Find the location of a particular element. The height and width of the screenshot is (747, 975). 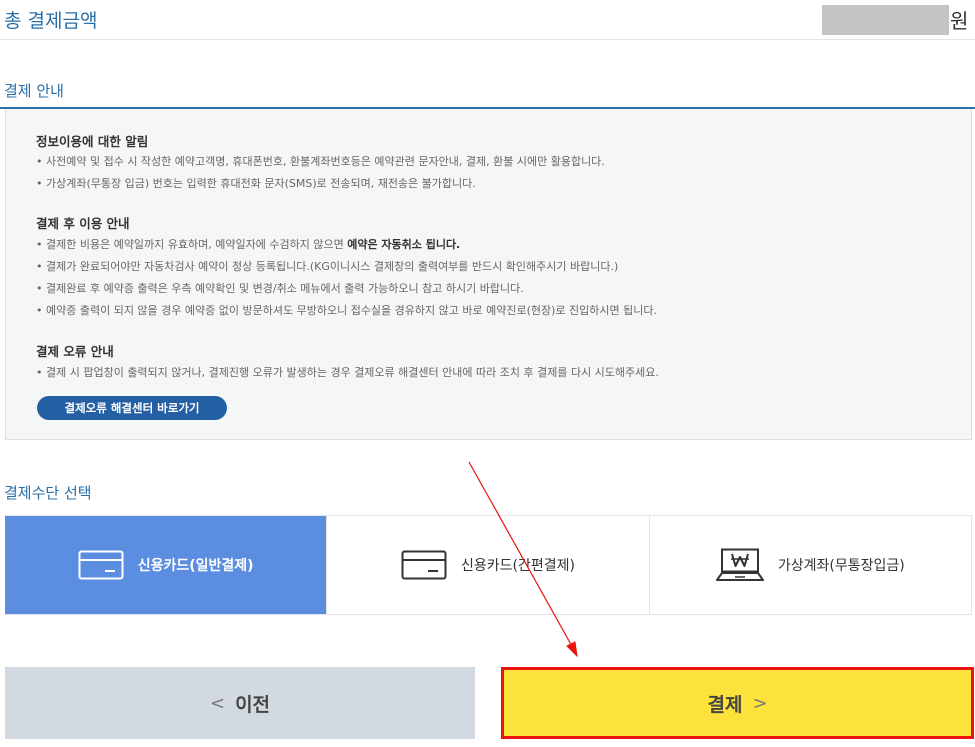

prev-button-label: 이전 is located at coordinates (253, 704).